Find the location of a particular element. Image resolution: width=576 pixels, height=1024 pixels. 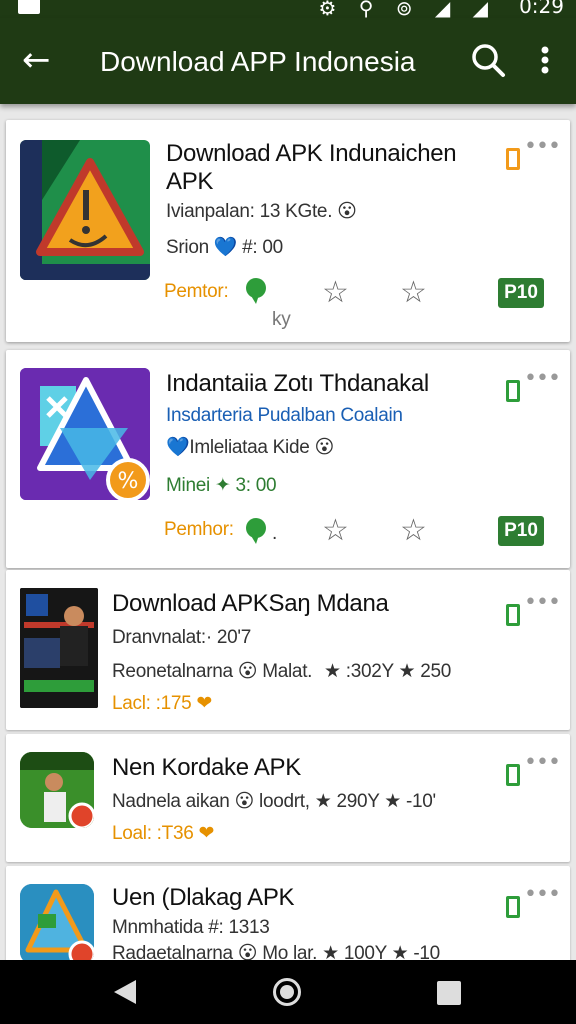

app-rating: Radaetalnarna 😮 Mo lar. ★ 100Y ★ -10 is located at coordinates (276, 951).